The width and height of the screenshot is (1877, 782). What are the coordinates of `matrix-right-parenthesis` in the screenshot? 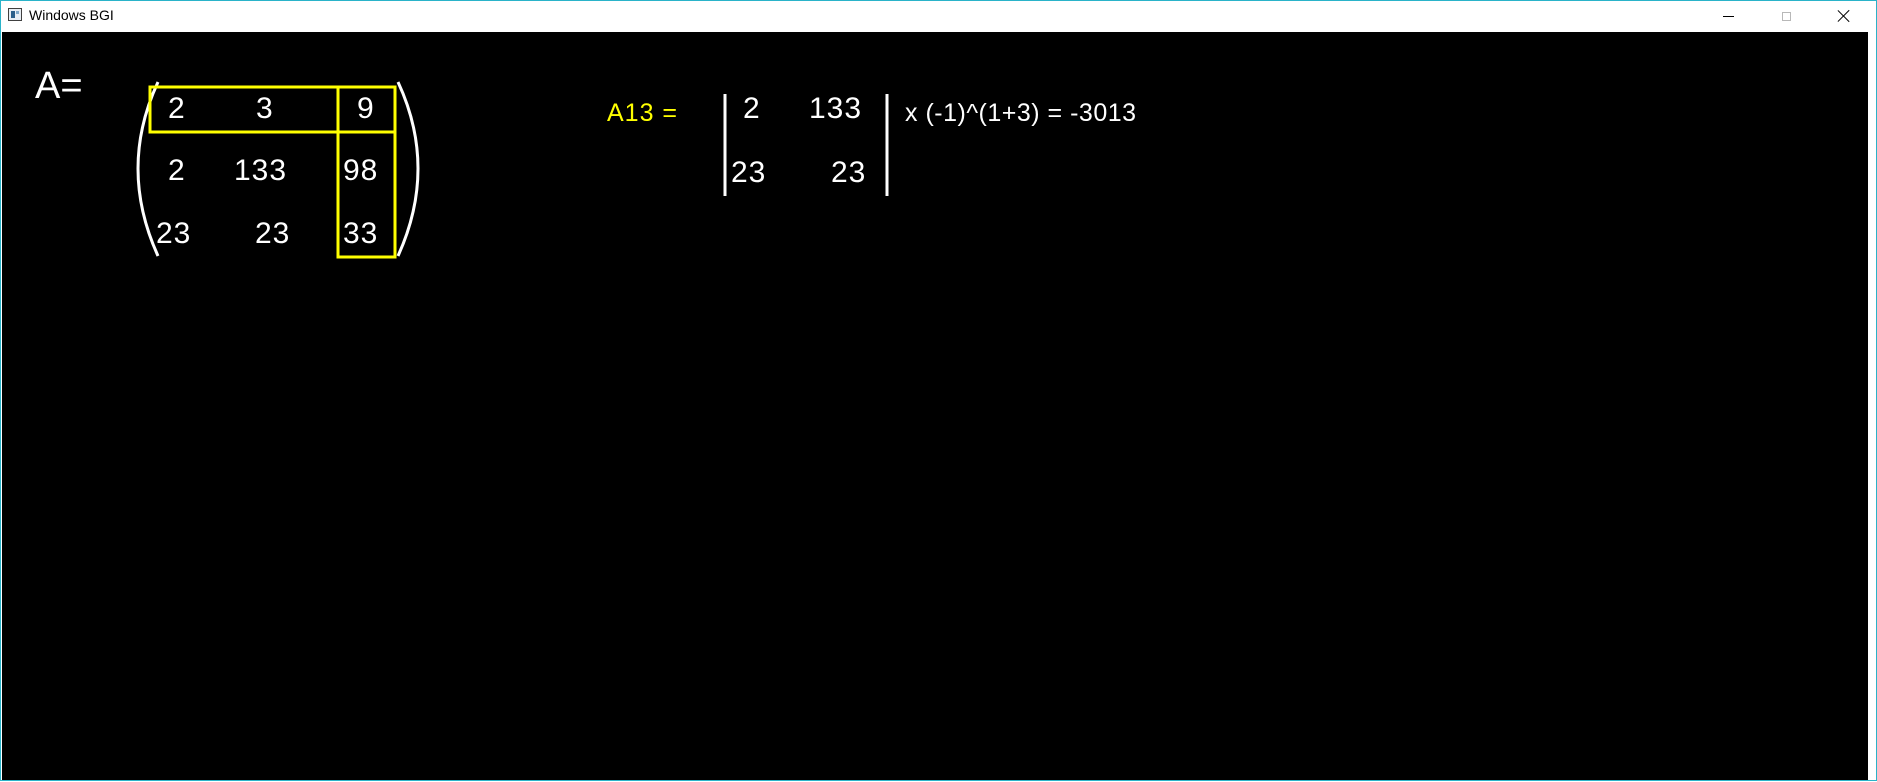 It's located at (408, 169).